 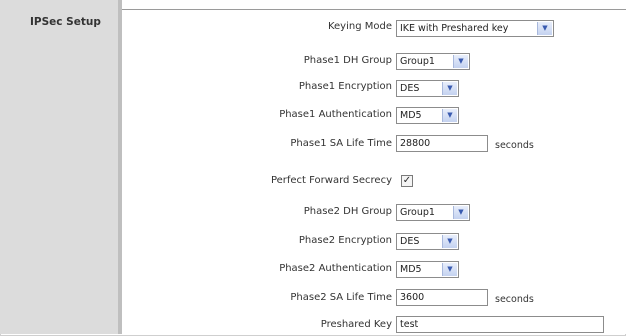 What do you see at coordinates (341, 143) in the screenshot?
I see `phase1-sa-lifetime-label: Phase1 SA Life Time` at bounding box center [341, 143].